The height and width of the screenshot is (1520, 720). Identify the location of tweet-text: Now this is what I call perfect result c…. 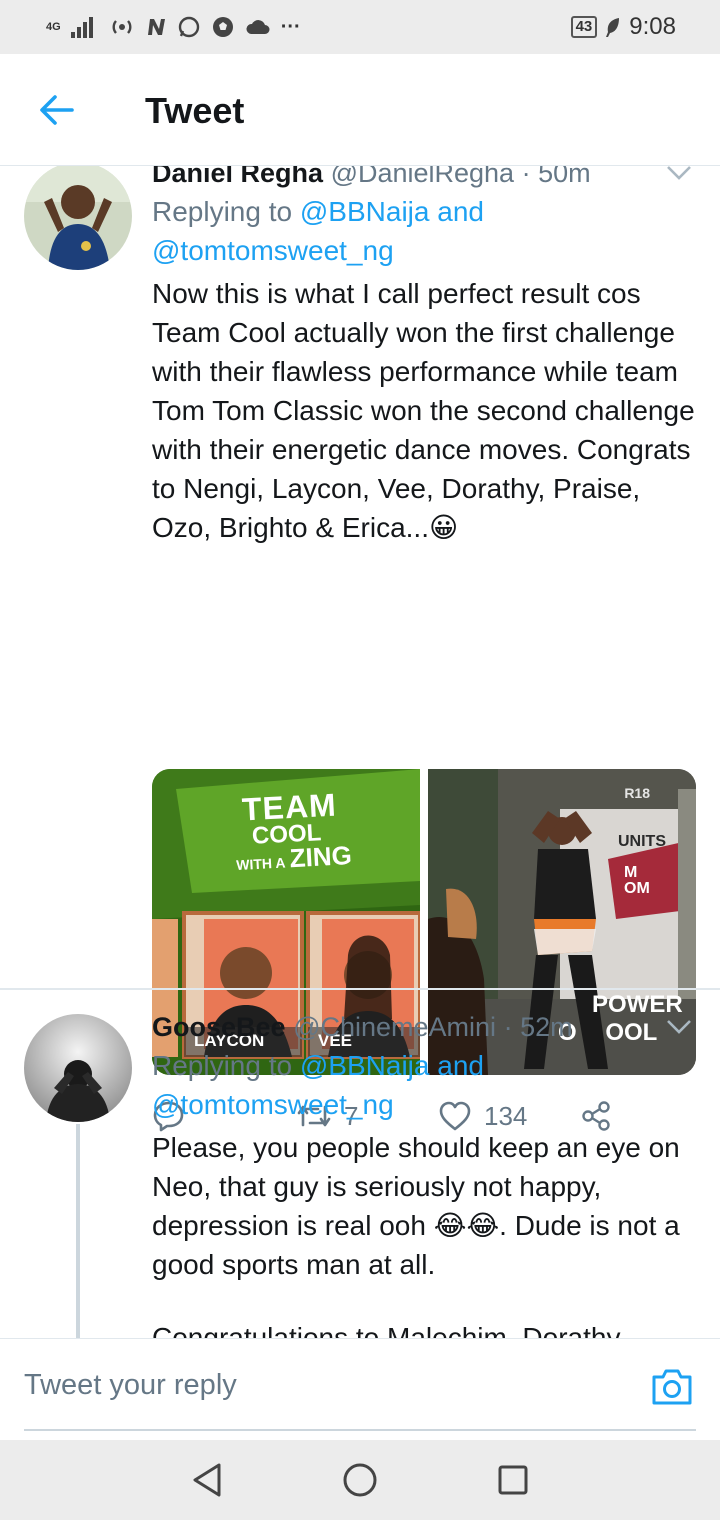
(423, 410).